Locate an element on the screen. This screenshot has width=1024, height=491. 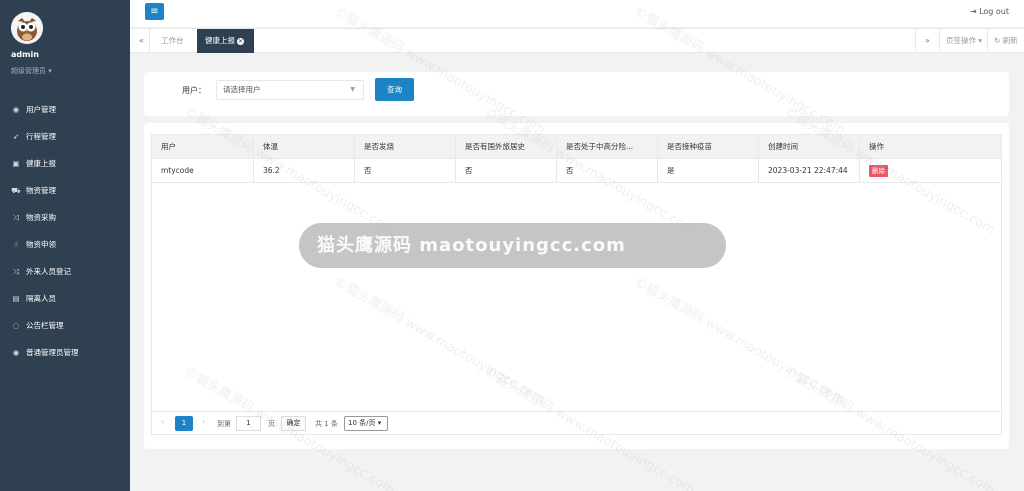
sidebar-item-label: 公告栏管理 is located at coordinates (45, 325).